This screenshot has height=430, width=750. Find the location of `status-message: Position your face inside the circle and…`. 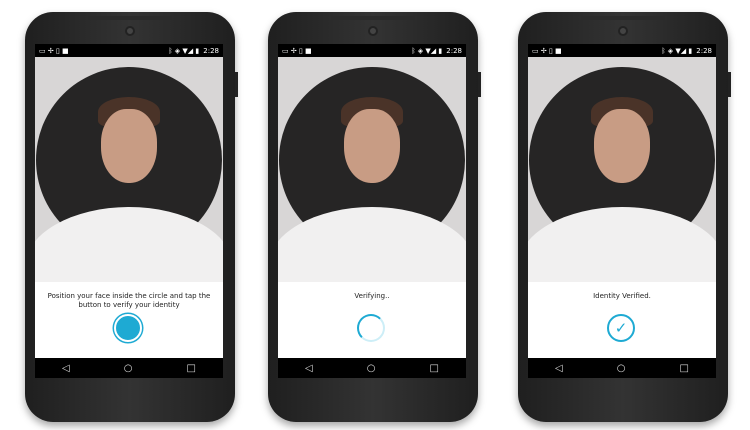

status-message: Position your face inside the circle and… is located at coordinates (129, 300).